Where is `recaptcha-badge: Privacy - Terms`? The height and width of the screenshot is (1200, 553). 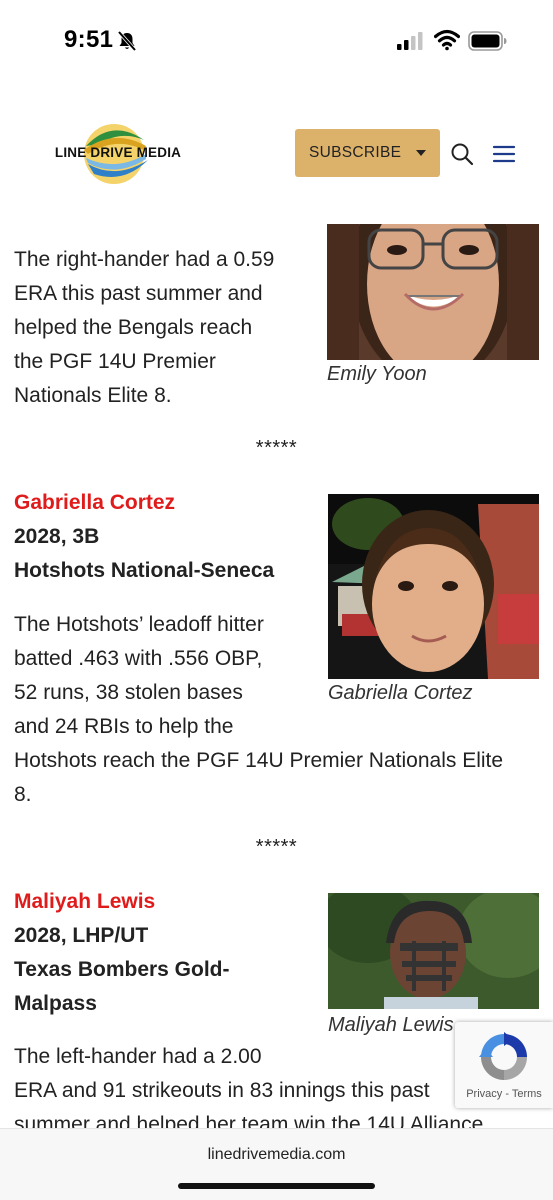
recaptcha-badge: Privacy - Terms is located at coordinates (504, 1065).